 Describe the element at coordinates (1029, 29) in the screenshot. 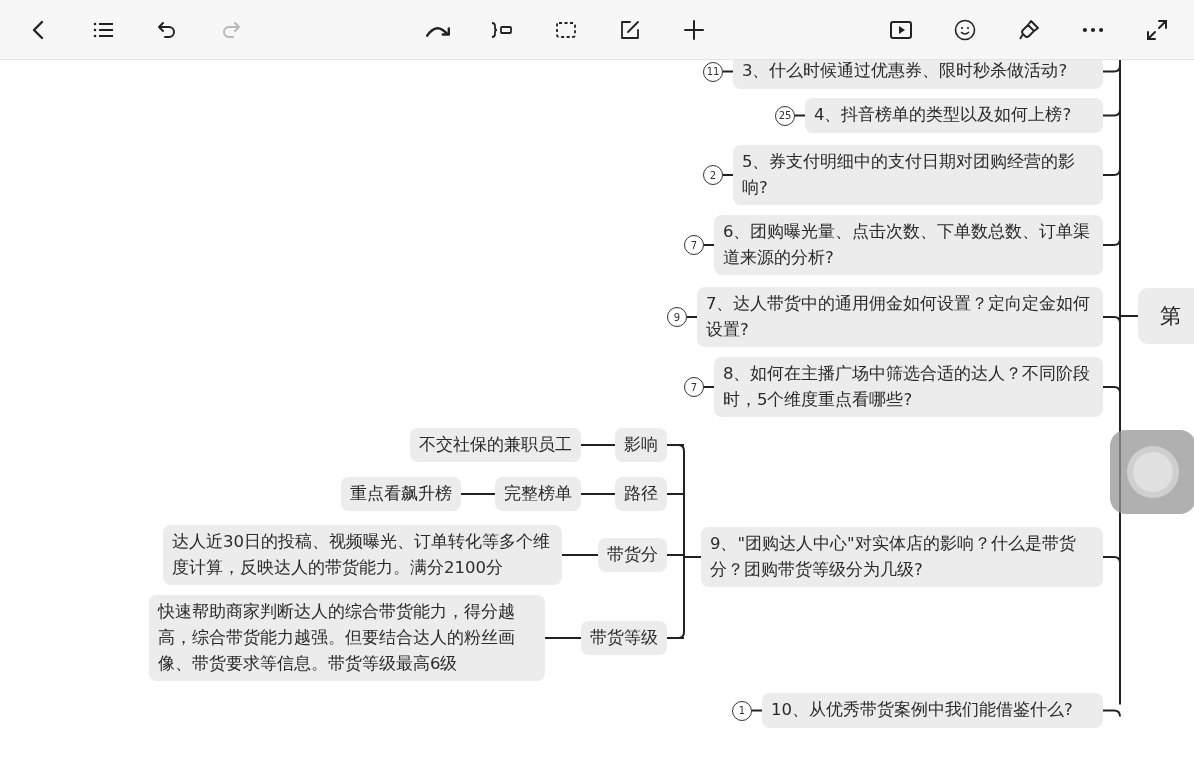

I see `brush-icon` at that location.